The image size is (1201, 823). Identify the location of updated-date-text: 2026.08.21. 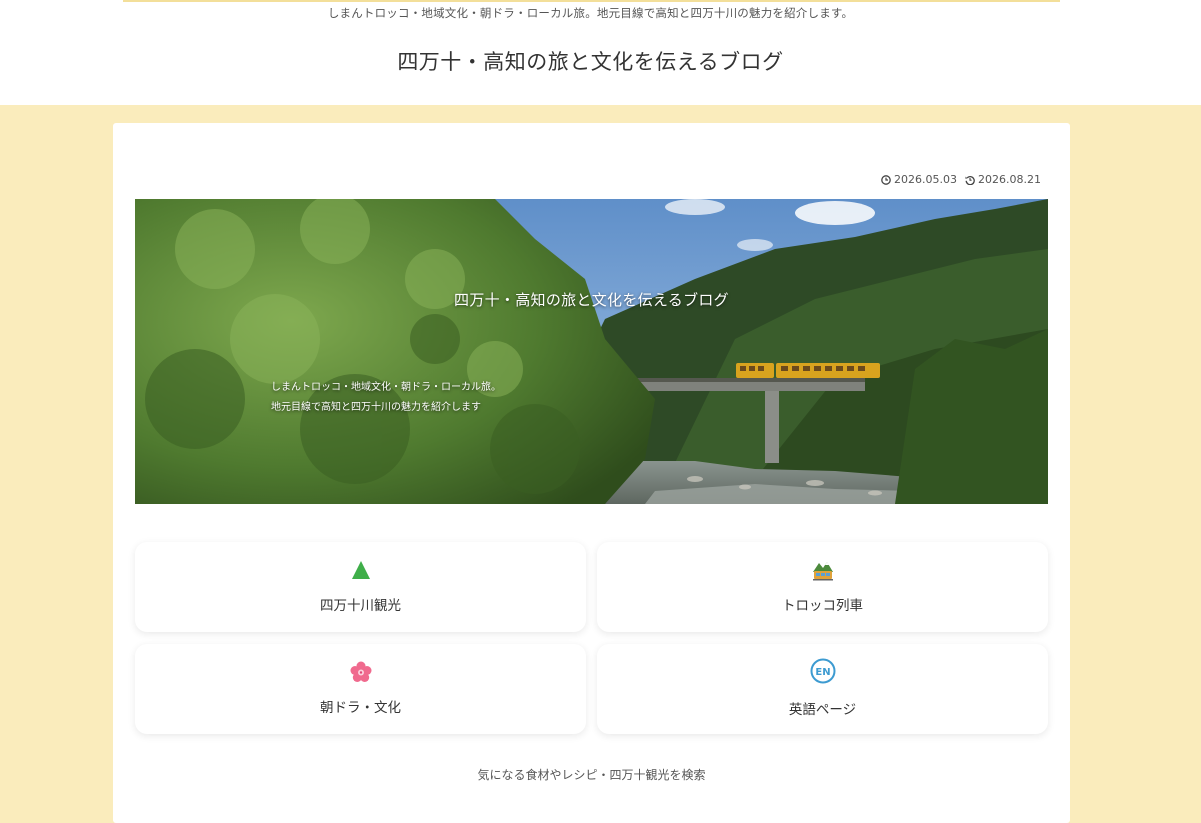
(1009, 179).